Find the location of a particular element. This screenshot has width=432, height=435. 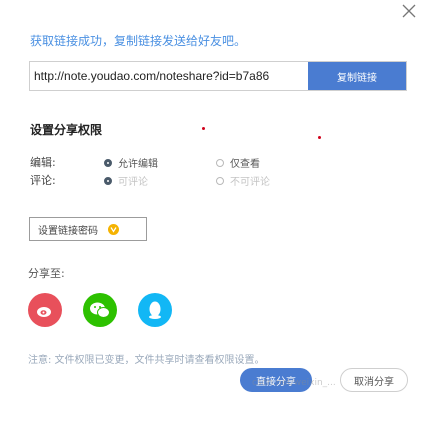

edit-permission-label: 编辑: is located at coordinates (43, 162).